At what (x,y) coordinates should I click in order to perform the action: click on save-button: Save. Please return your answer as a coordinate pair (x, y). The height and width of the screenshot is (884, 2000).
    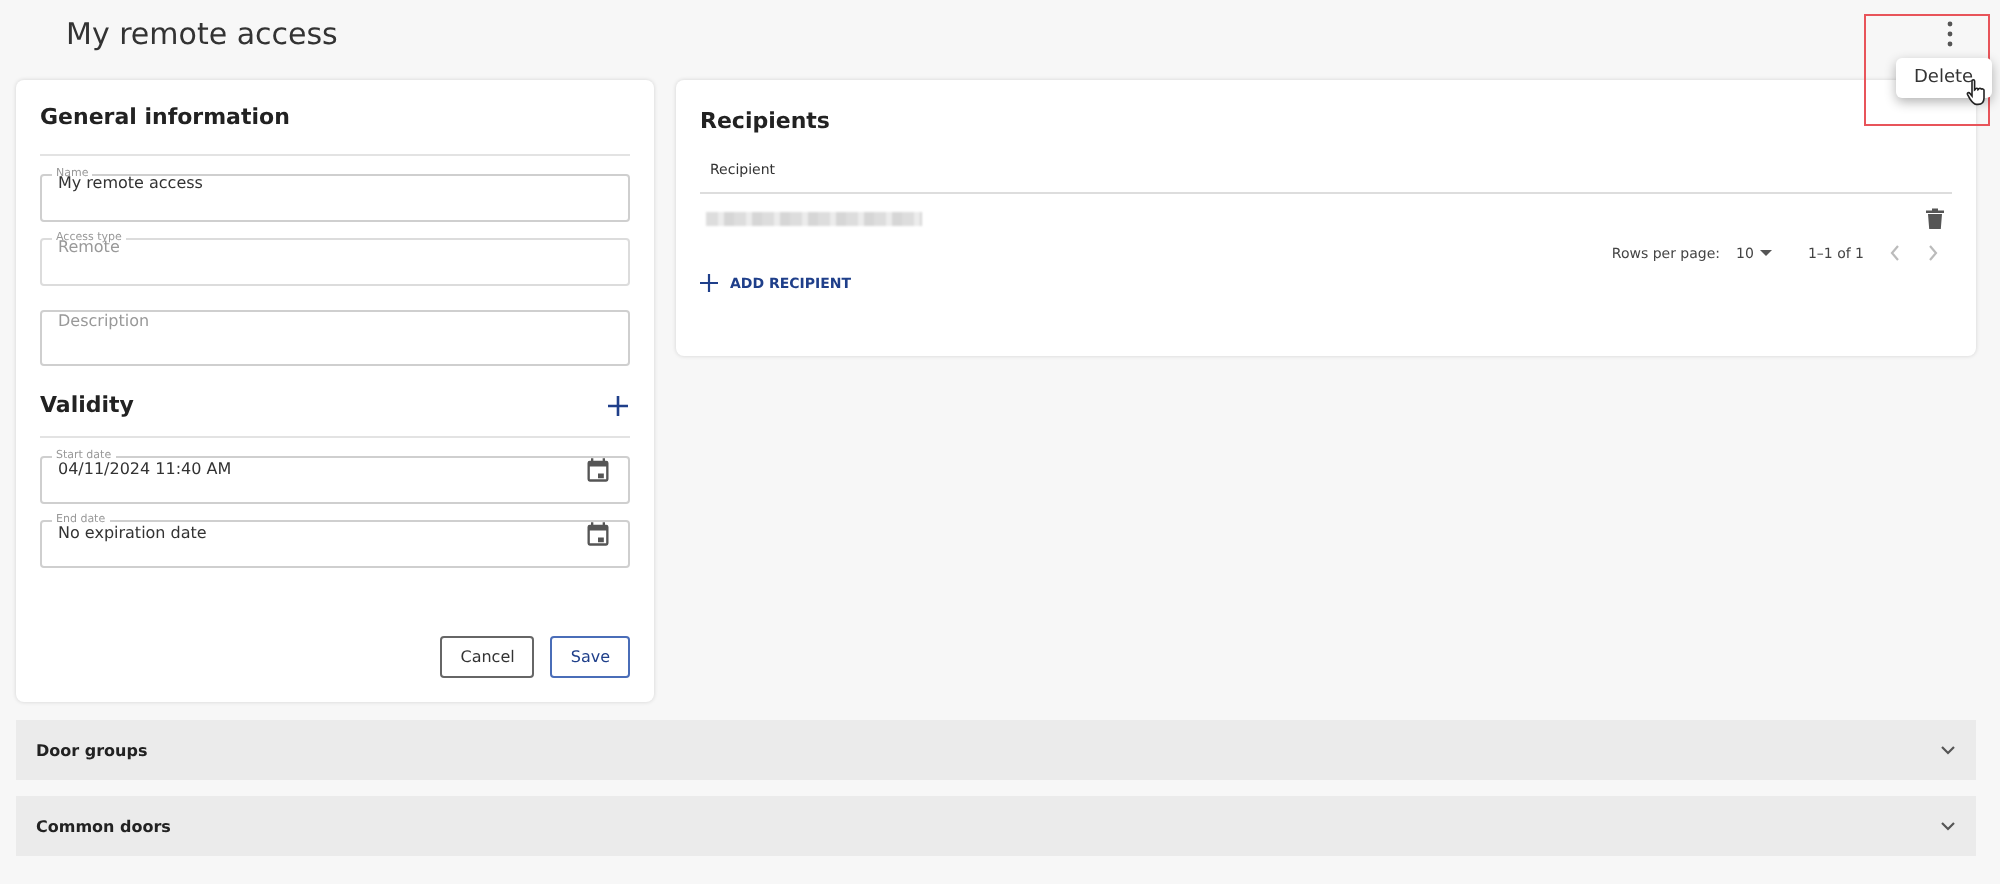
    Looking at the image, I should click on (590, 657).